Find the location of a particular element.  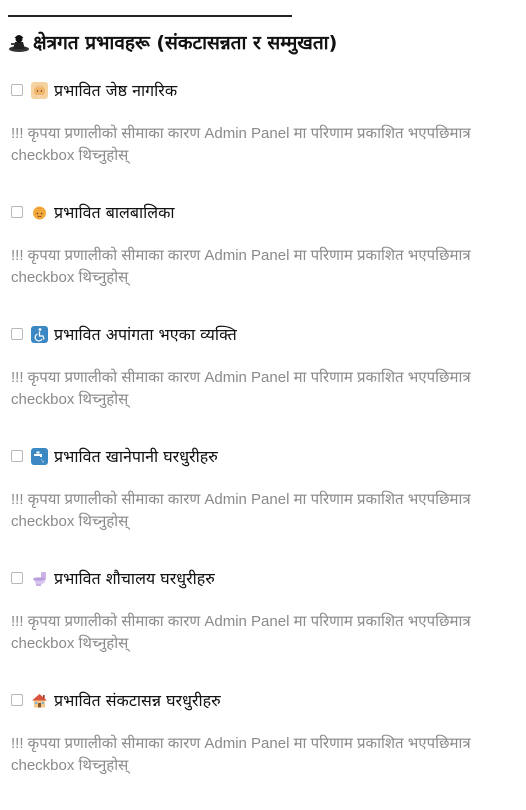

toilet-checkbox is located at coordinates (17, 578).